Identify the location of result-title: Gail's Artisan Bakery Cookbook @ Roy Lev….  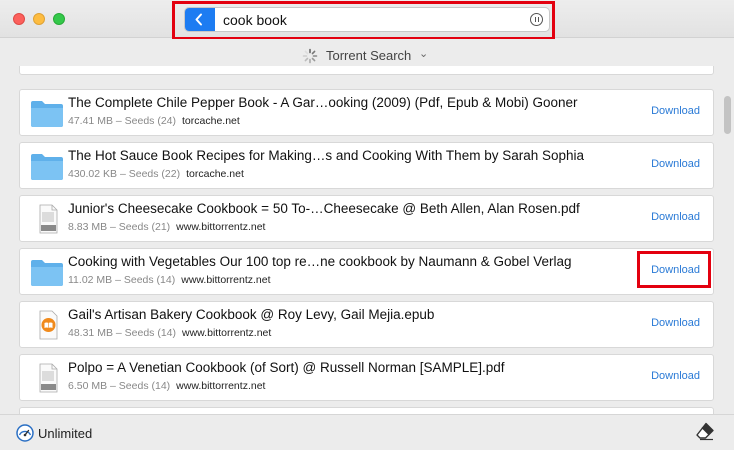
(251, 314).